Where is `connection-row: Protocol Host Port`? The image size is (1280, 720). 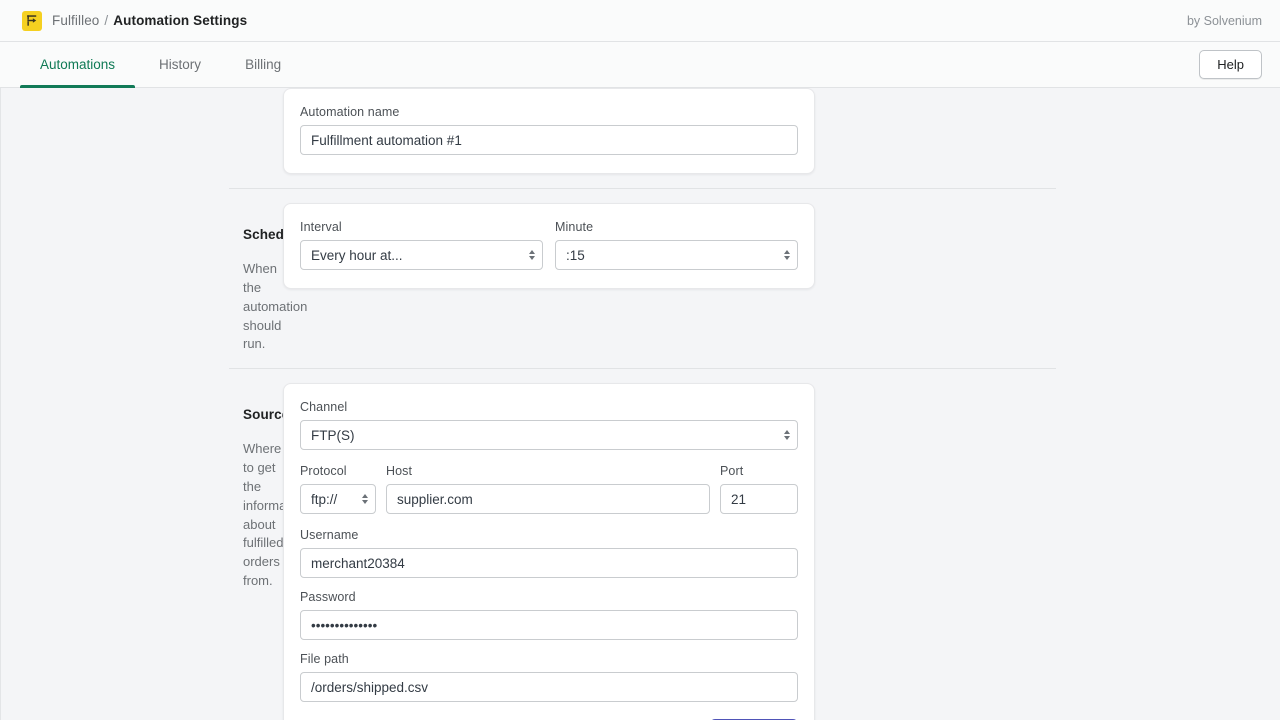 connection-row: Protocol Host Port is located at coordinates (549, 489).